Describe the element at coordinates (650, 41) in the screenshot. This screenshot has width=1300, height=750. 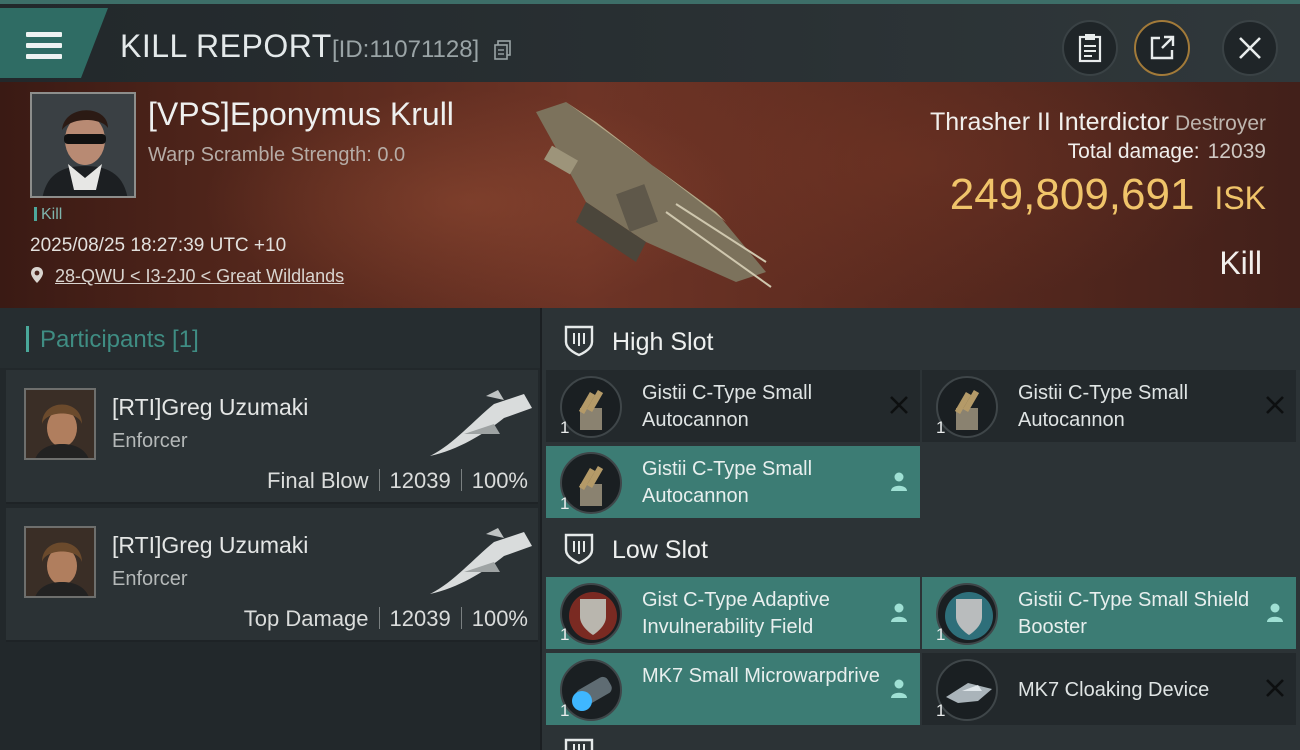
I see `top-bar: KILL REPORT [ID:11071128]` at that location.